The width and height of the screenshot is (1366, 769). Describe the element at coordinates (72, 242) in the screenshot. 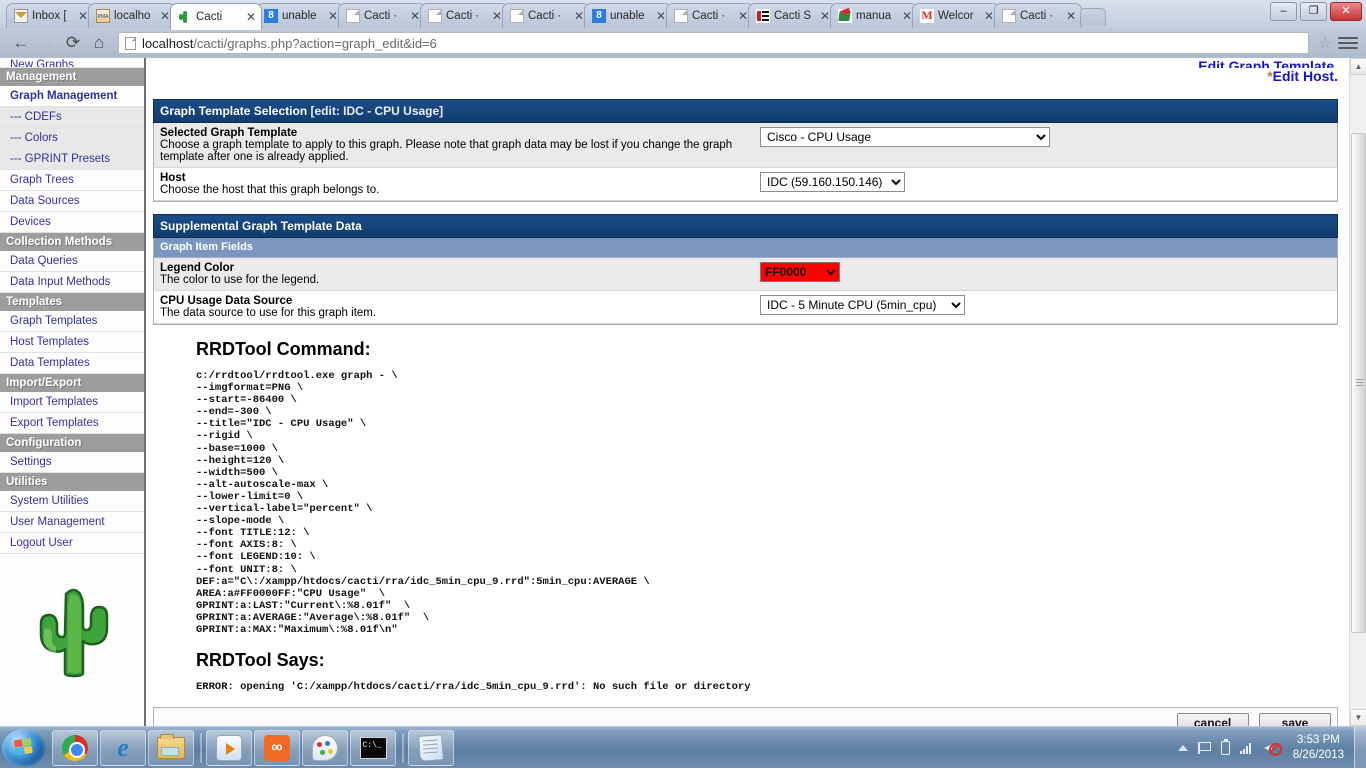

I see `sidebar-header-collection-methods: Collection Methods` at that location.